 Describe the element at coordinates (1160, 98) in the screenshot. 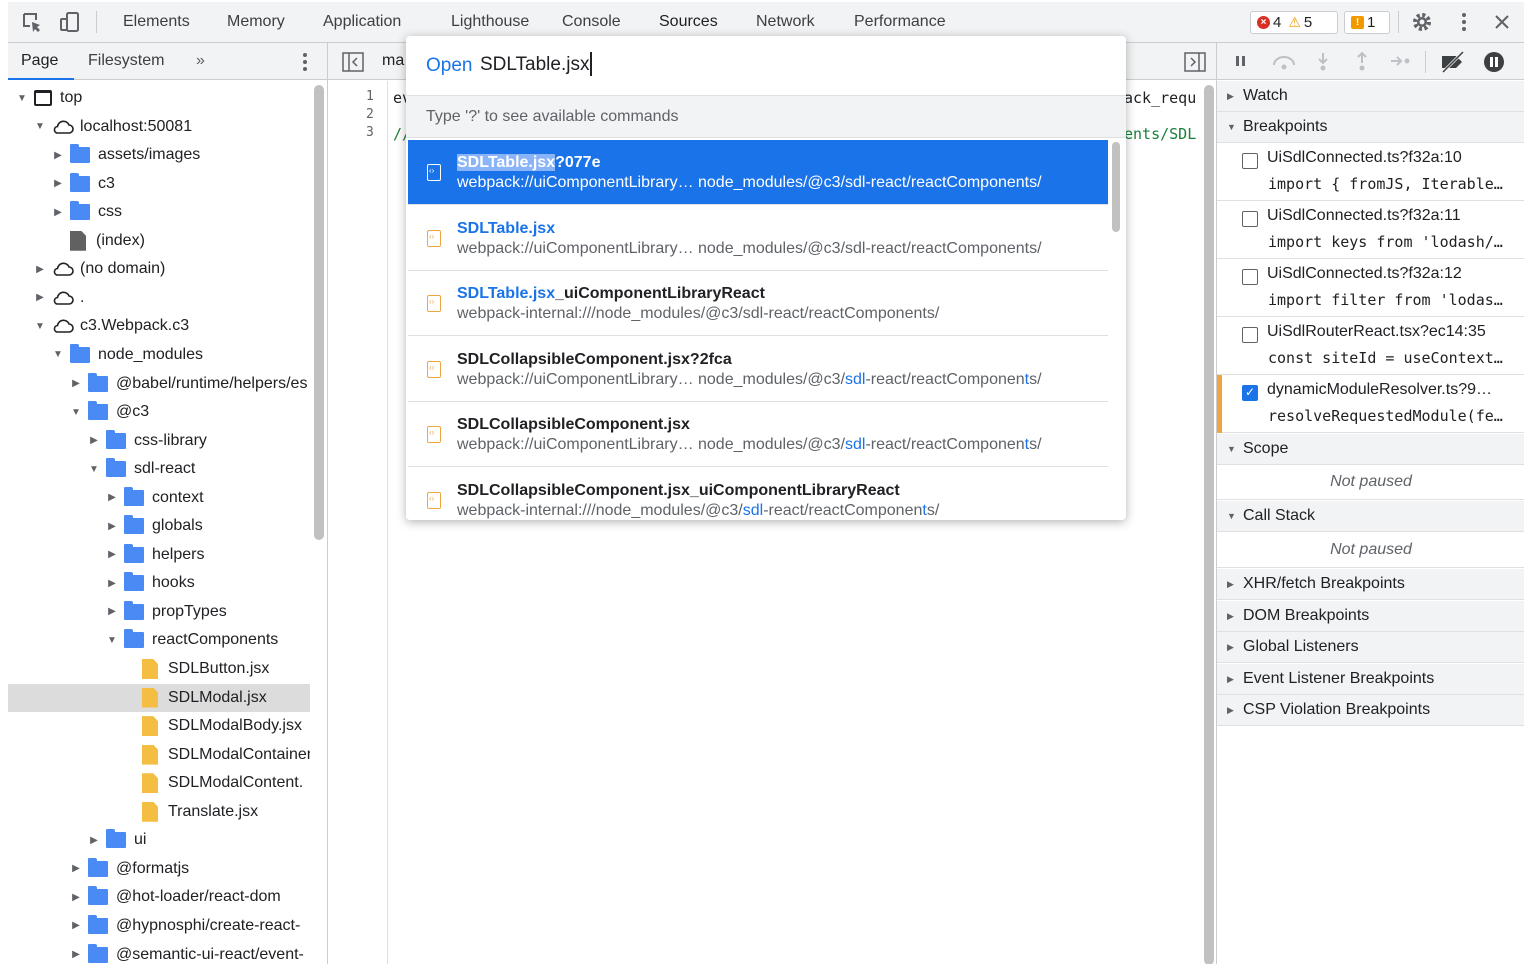

I see `code-line-1-end: ack_requ` at that location.